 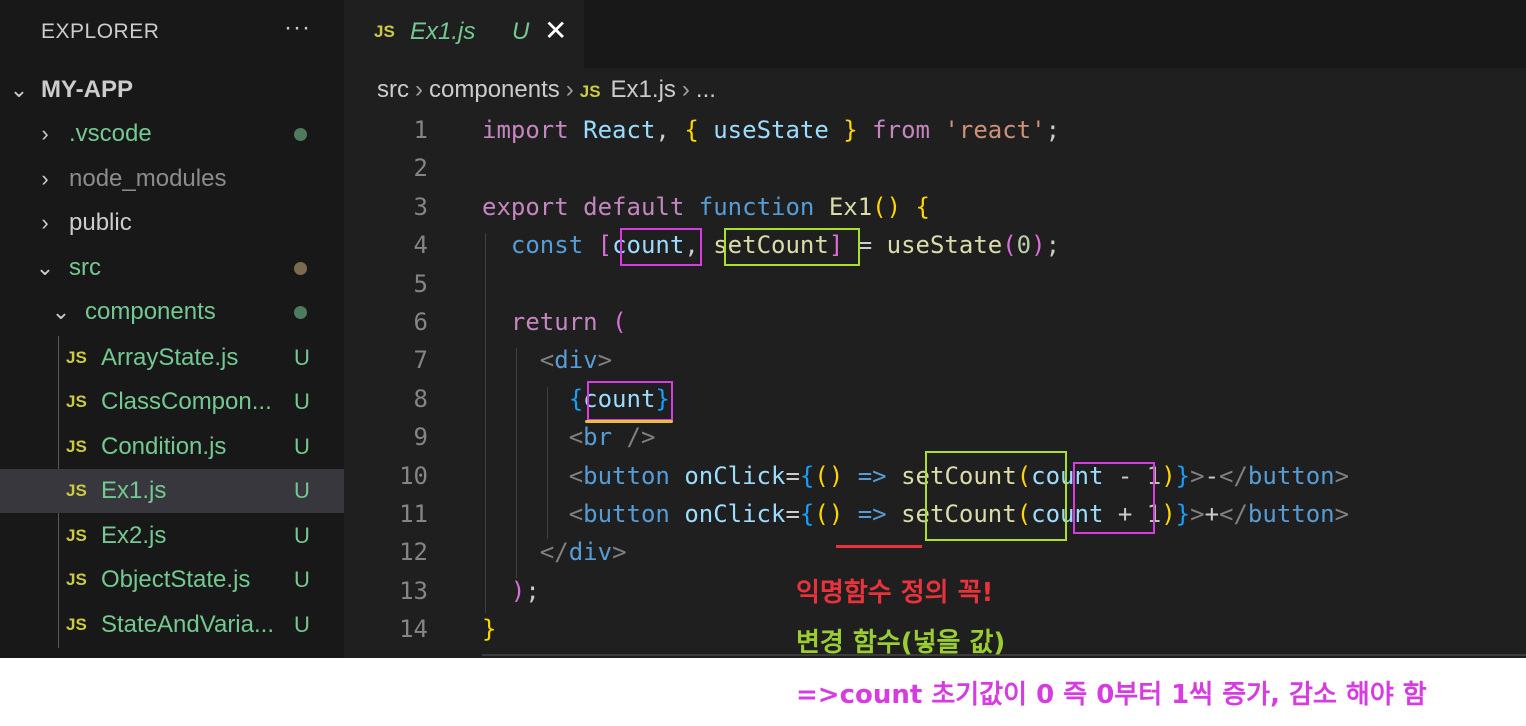 I want to click on tree-item-label: ArrayState.js, so click(x=170, y=357).